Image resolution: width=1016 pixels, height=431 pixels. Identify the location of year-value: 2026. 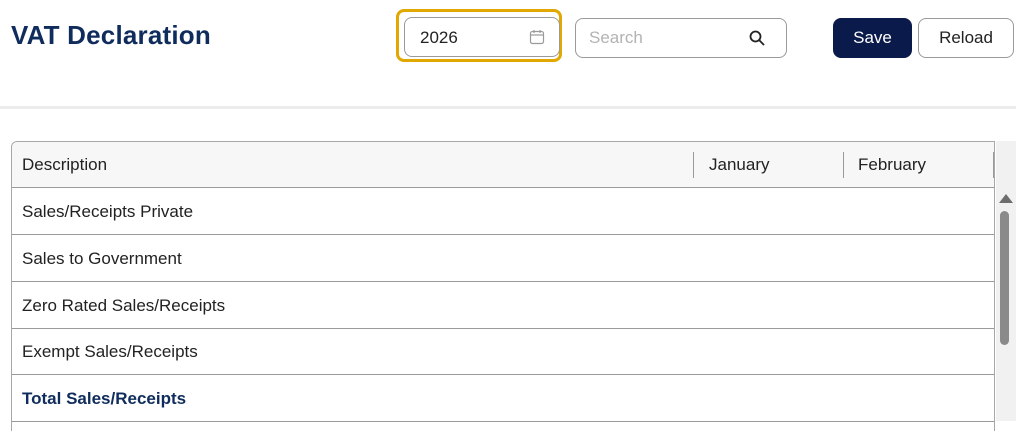
(439, 37).